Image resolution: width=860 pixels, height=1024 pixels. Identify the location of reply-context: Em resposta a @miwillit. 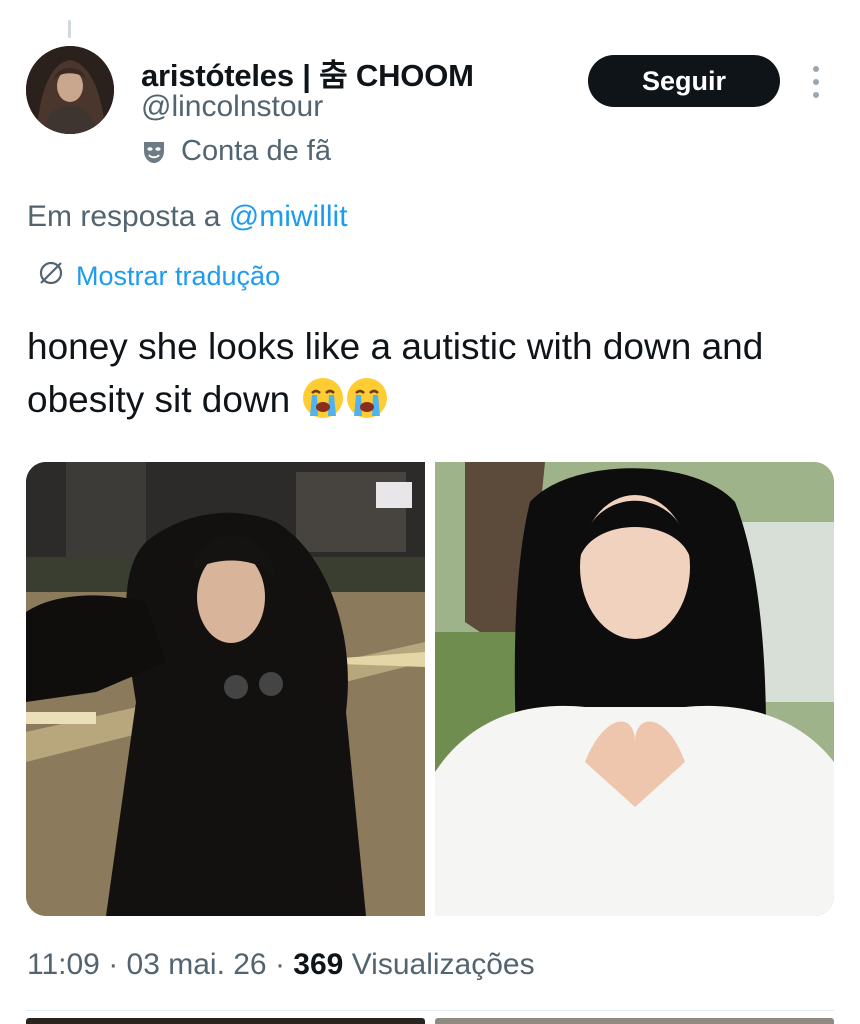
(187, 217).